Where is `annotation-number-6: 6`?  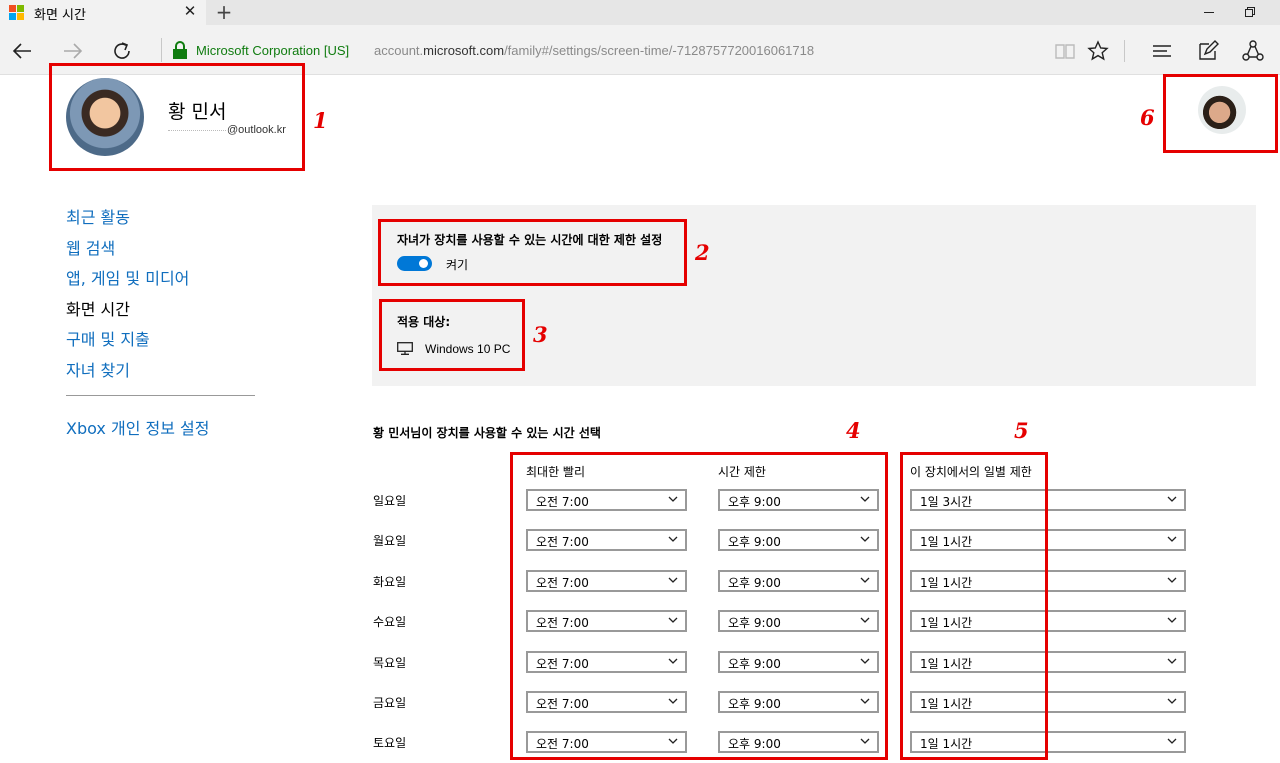 annotation-number-6: 6 is located at coordinates (1147, 117).